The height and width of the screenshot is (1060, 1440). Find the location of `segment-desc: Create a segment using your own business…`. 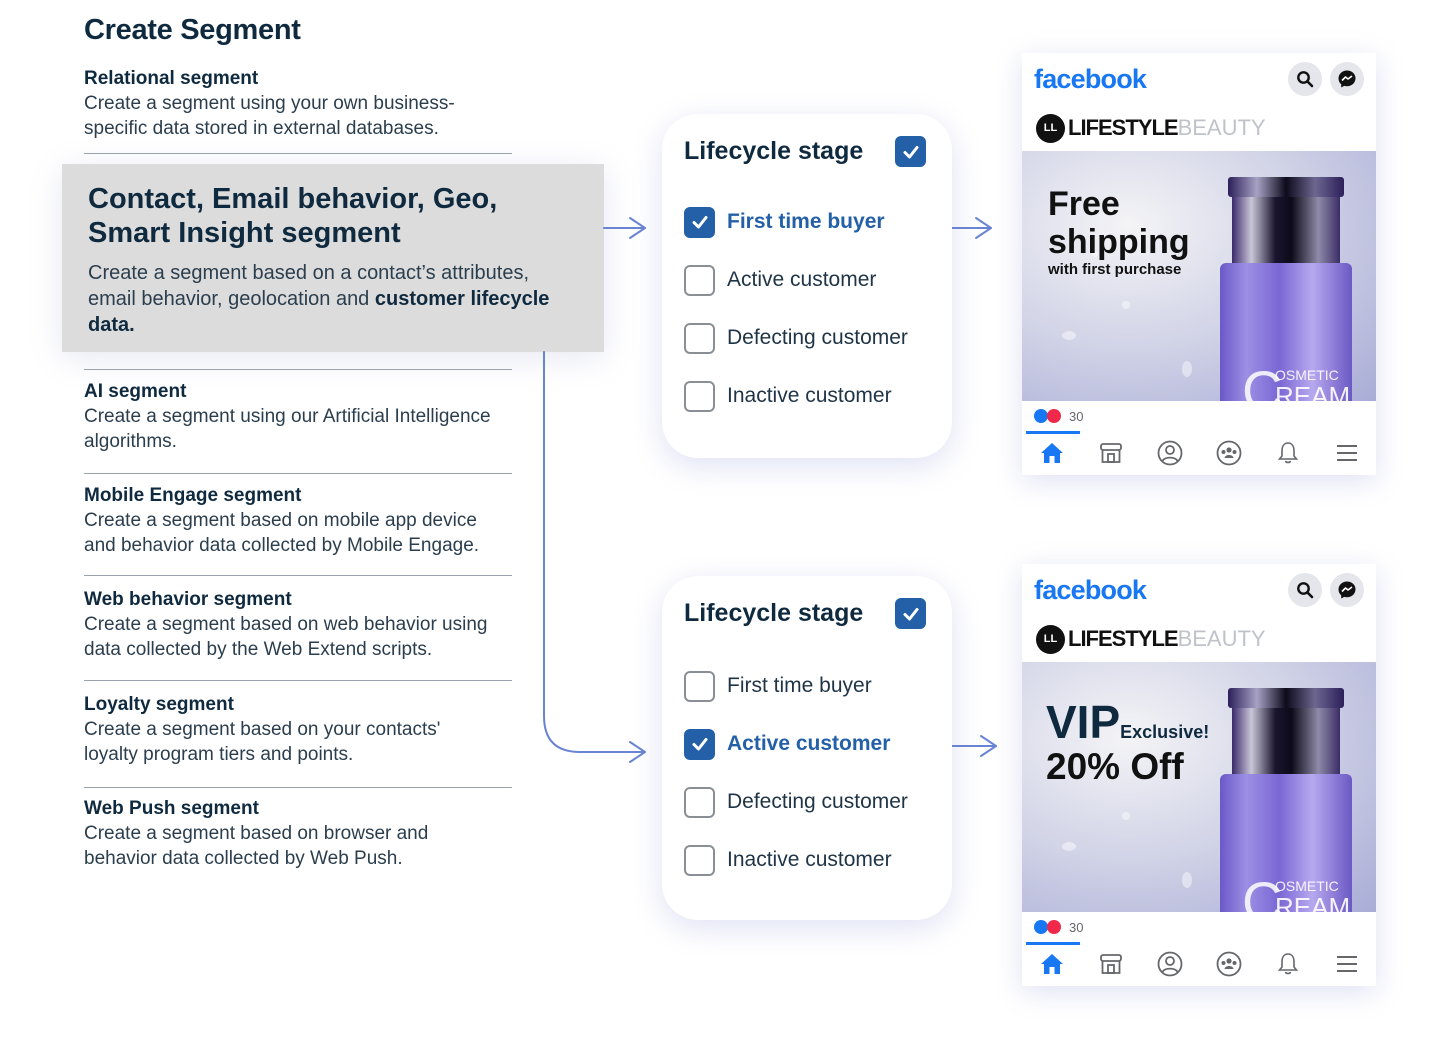

segment-desc: Create a segment using your own business… is located at coordinates (269, 116).